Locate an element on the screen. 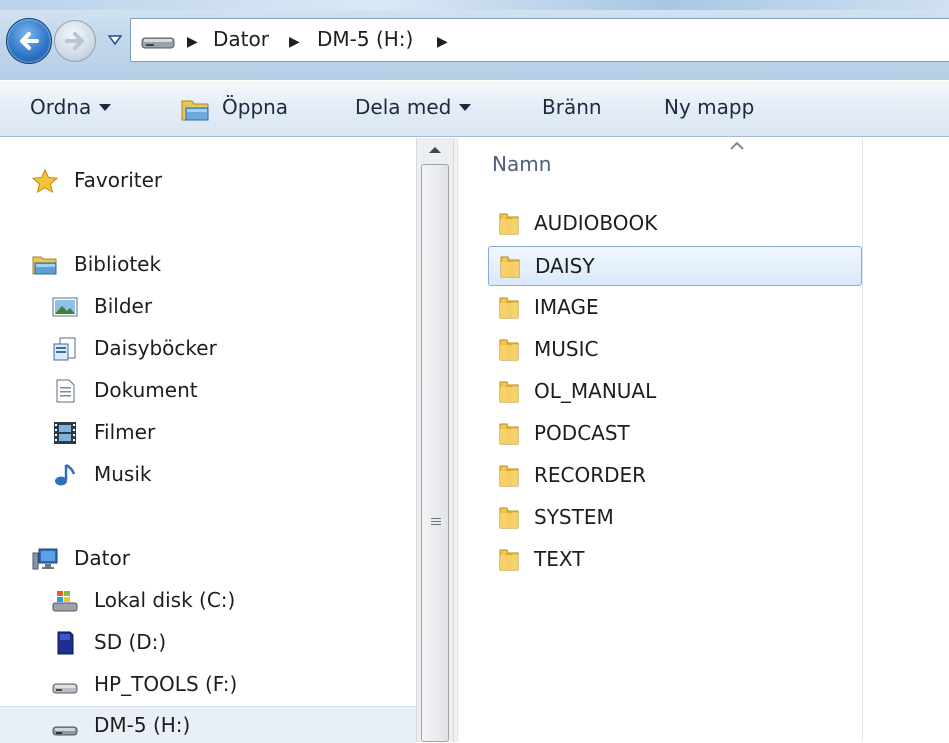  column-divider is located at coordinates (862, 440).